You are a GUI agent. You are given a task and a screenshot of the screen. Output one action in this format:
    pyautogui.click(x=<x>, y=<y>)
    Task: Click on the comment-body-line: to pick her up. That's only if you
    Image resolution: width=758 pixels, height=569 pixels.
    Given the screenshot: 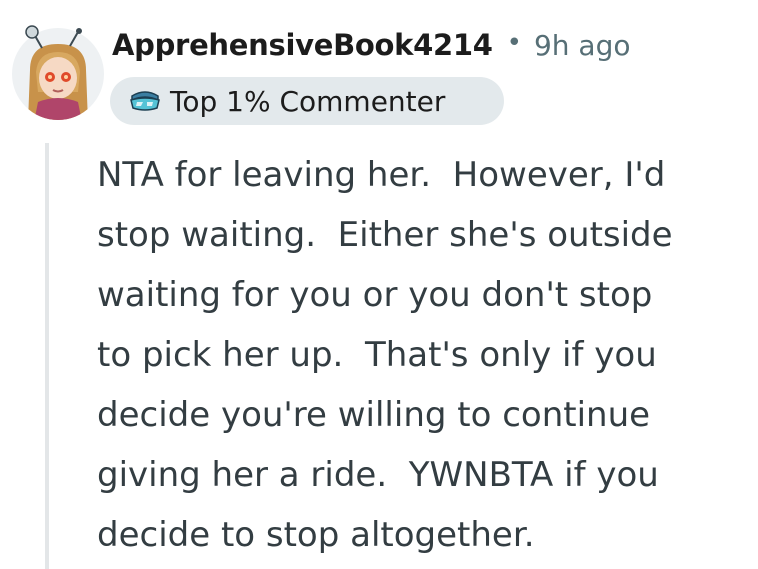 What is the action you would take?
    pyautogui.click(x=377, y=355)
    